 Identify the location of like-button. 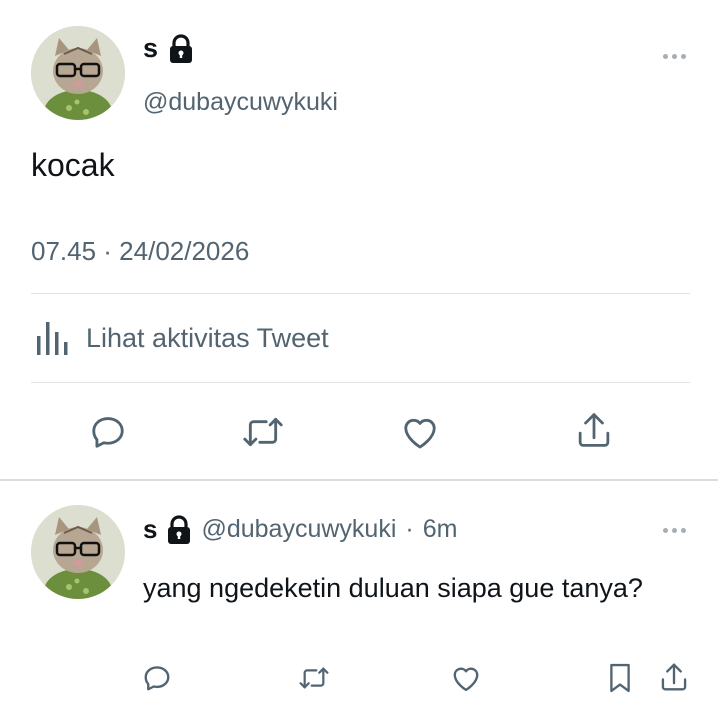
(420, 432).